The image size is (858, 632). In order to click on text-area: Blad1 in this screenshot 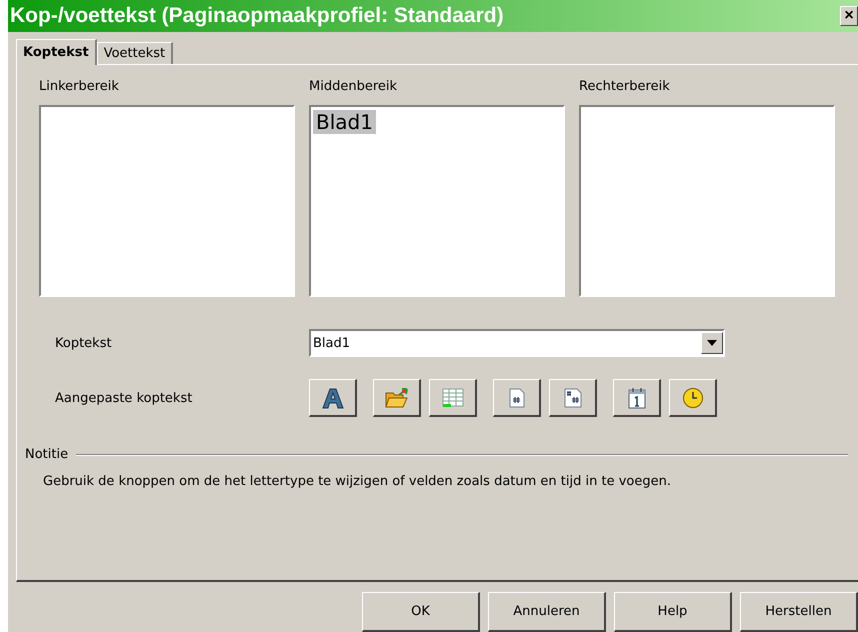, I will do `click(437, 201)`.